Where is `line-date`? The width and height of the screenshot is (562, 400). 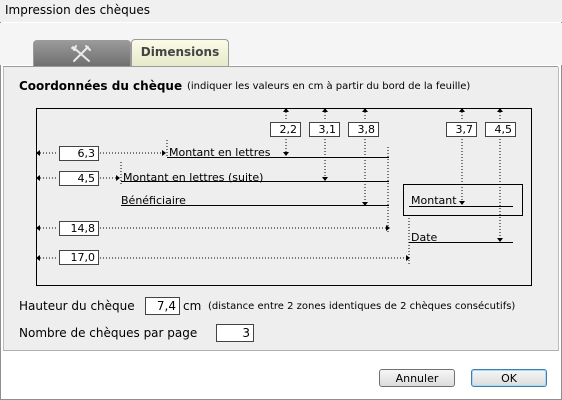
line-date is located at coordinates (461, 242).